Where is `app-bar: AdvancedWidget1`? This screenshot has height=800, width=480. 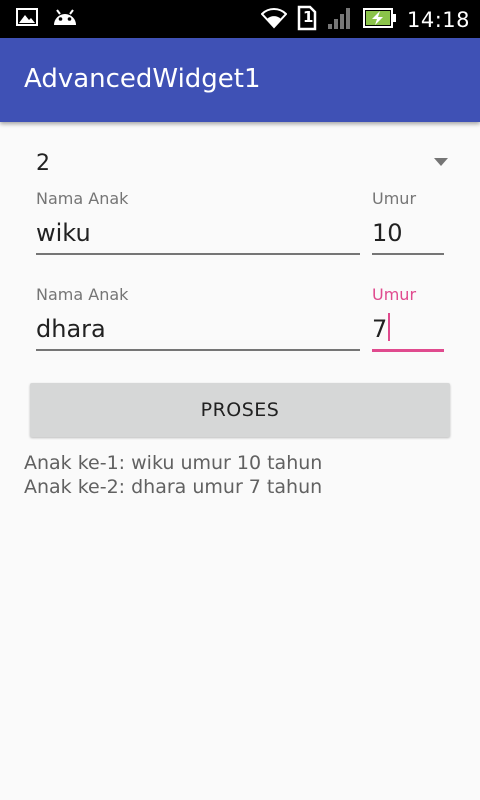
app-bar: AdvancedWidget1 is located at coordinates (240, 80).